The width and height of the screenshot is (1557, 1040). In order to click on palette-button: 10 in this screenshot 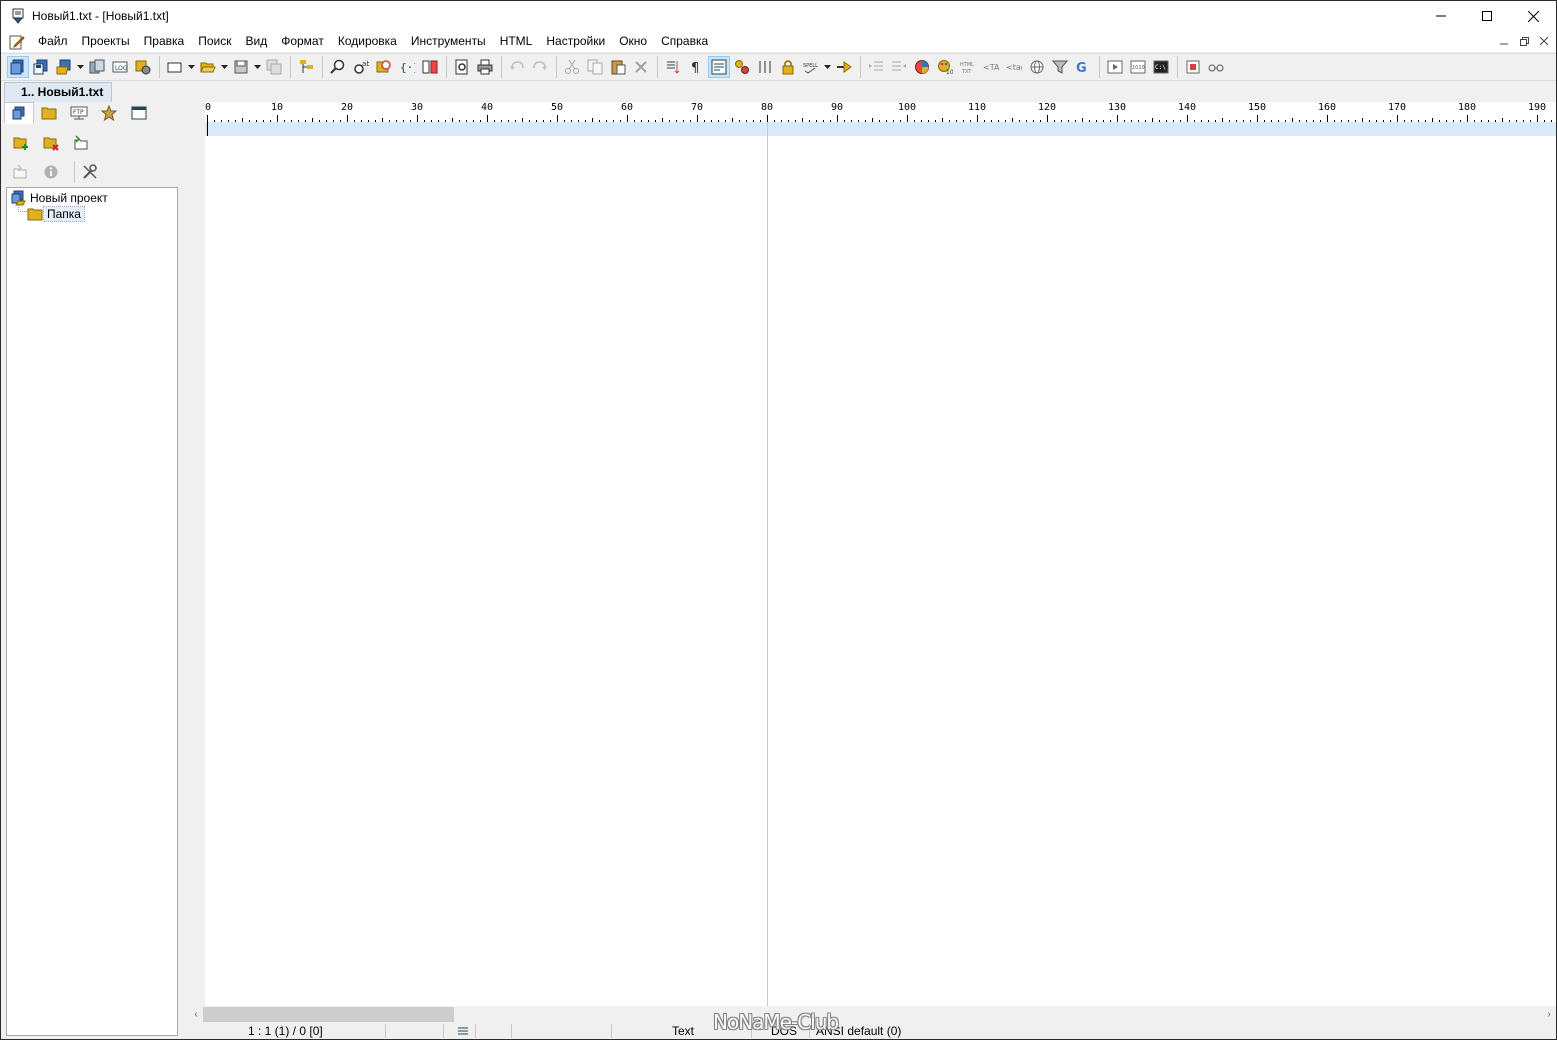, I will do `click(945, 67)`.